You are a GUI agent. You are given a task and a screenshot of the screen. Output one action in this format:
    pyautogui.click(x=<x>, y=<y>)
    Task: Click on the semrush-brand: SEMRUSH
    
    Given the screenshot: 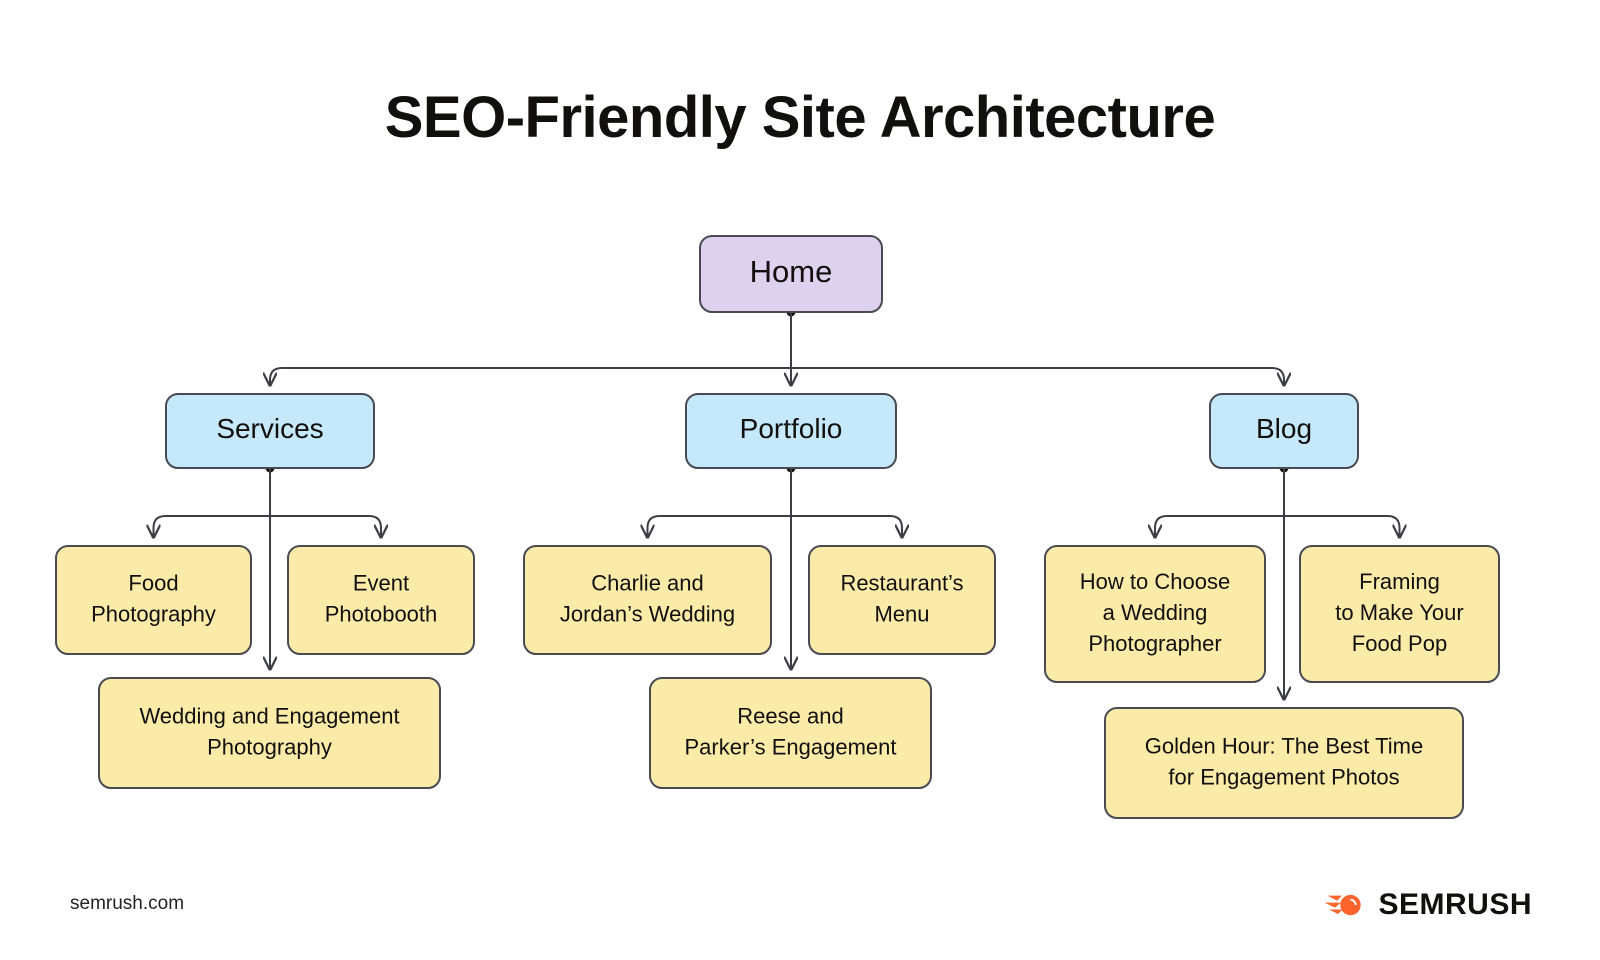 What is the action you would take?
    pyautogui.click(x=1428, y=905)
    